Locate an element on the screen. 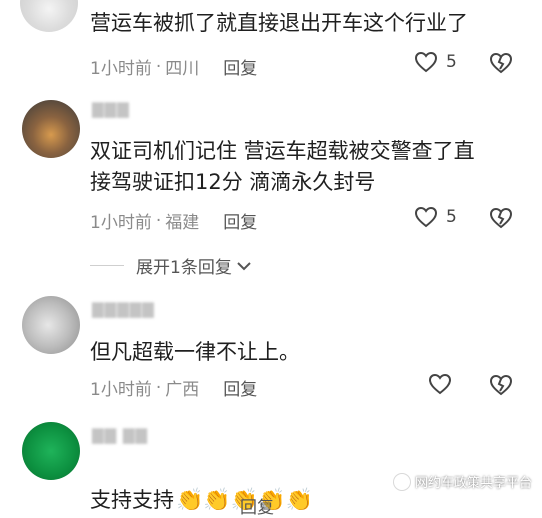  comment-text: 营运车被抓了就直接退出开车这个行业了 is located at coordinates (279, 23).